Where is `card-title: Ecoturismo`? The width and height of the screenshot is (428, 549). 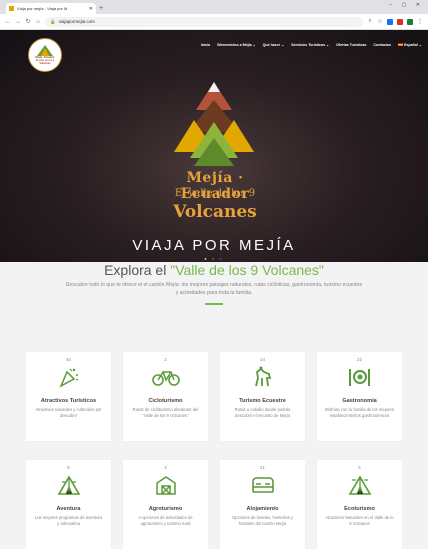
card-title: Ecoturismo is located at coordinates (359, 509).